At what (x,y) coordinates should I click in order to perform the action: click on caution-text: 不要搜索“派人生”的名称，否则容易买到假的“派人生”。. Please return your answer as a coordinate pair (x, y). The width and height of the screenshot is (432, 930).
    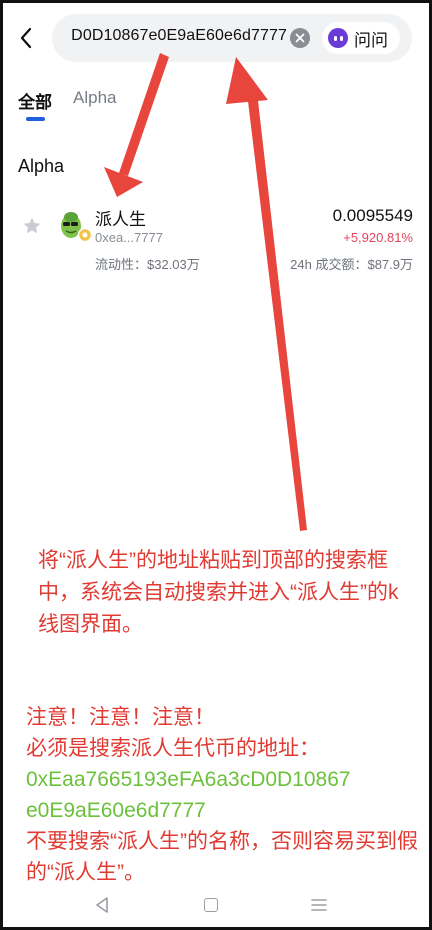
    Looking at the image, I should click on (222, 857).